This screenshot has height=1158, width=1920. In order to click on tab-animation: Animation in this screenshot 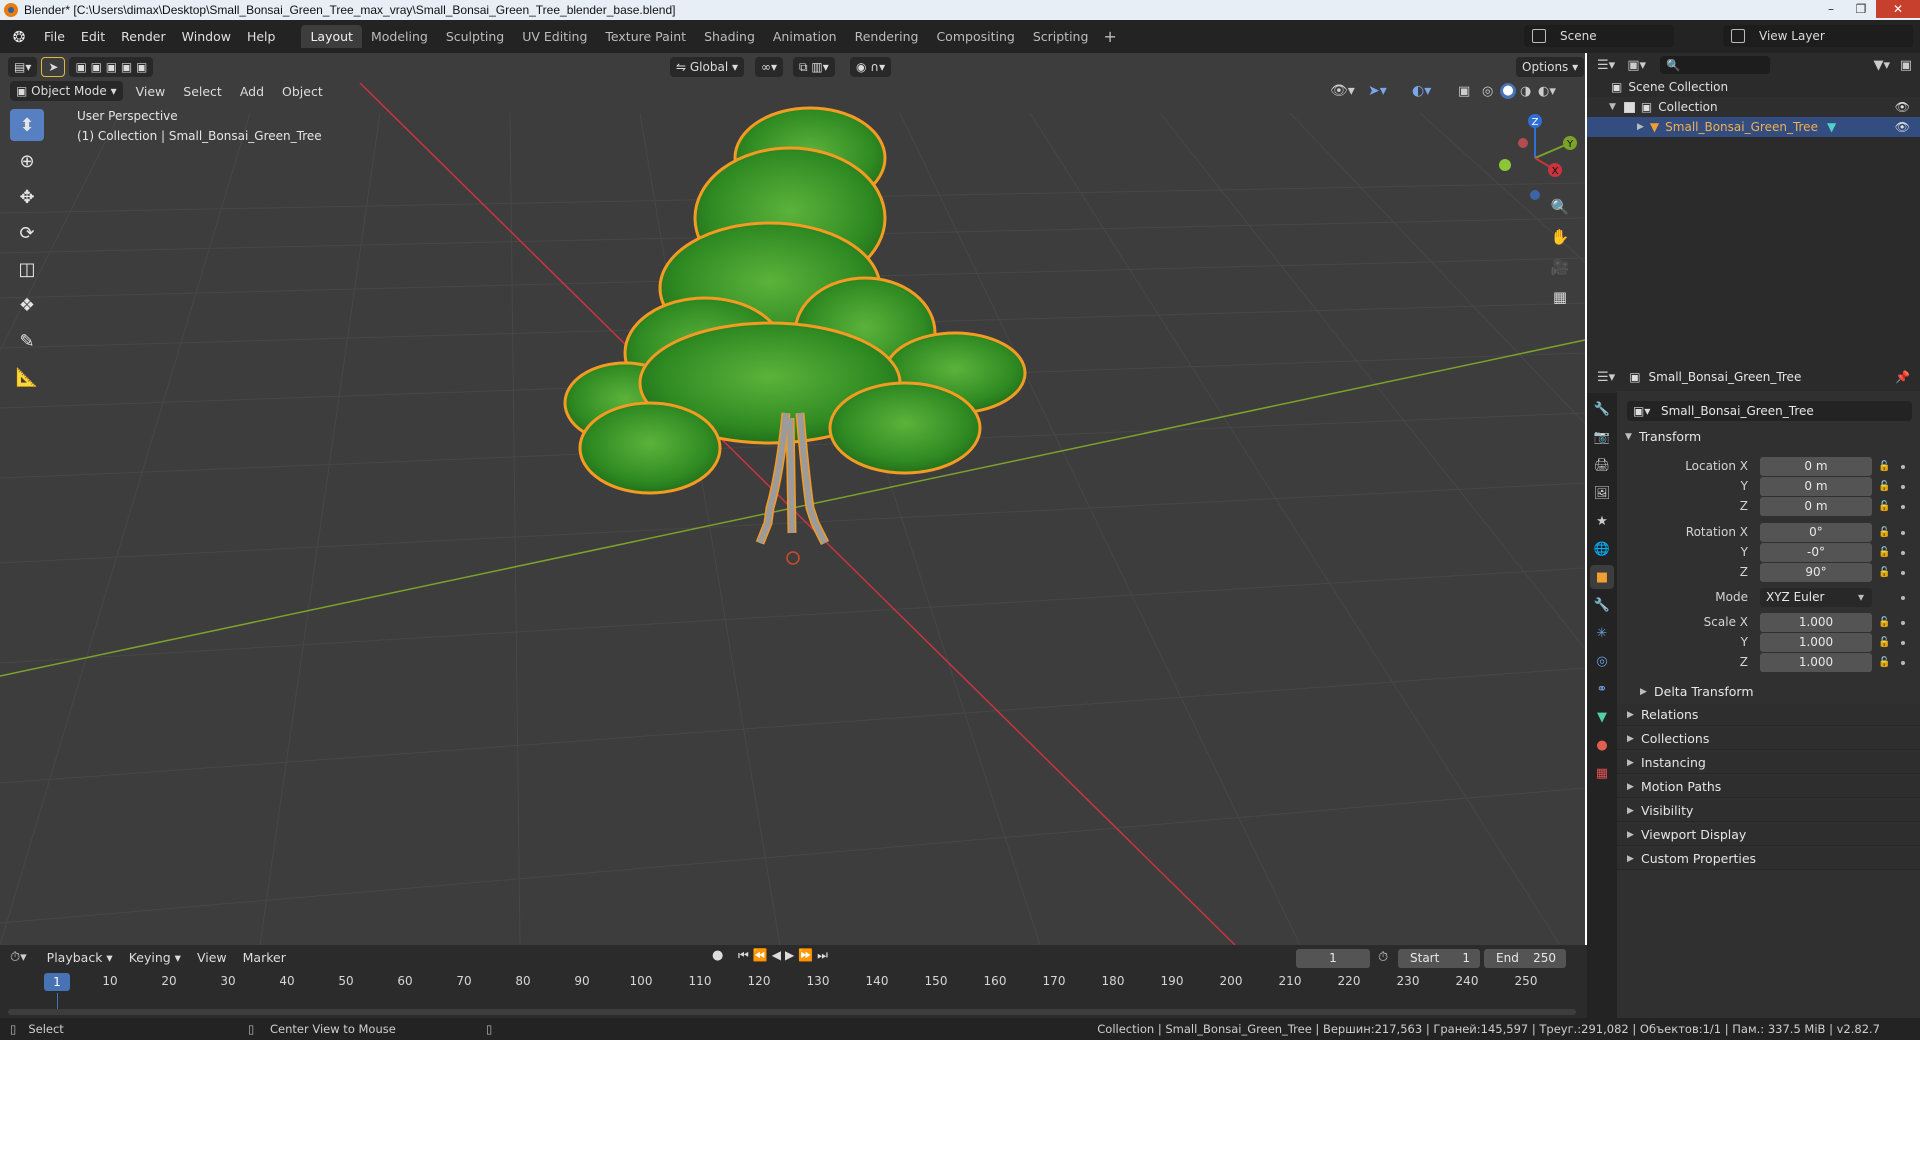, I will do `click(805, 36)`.